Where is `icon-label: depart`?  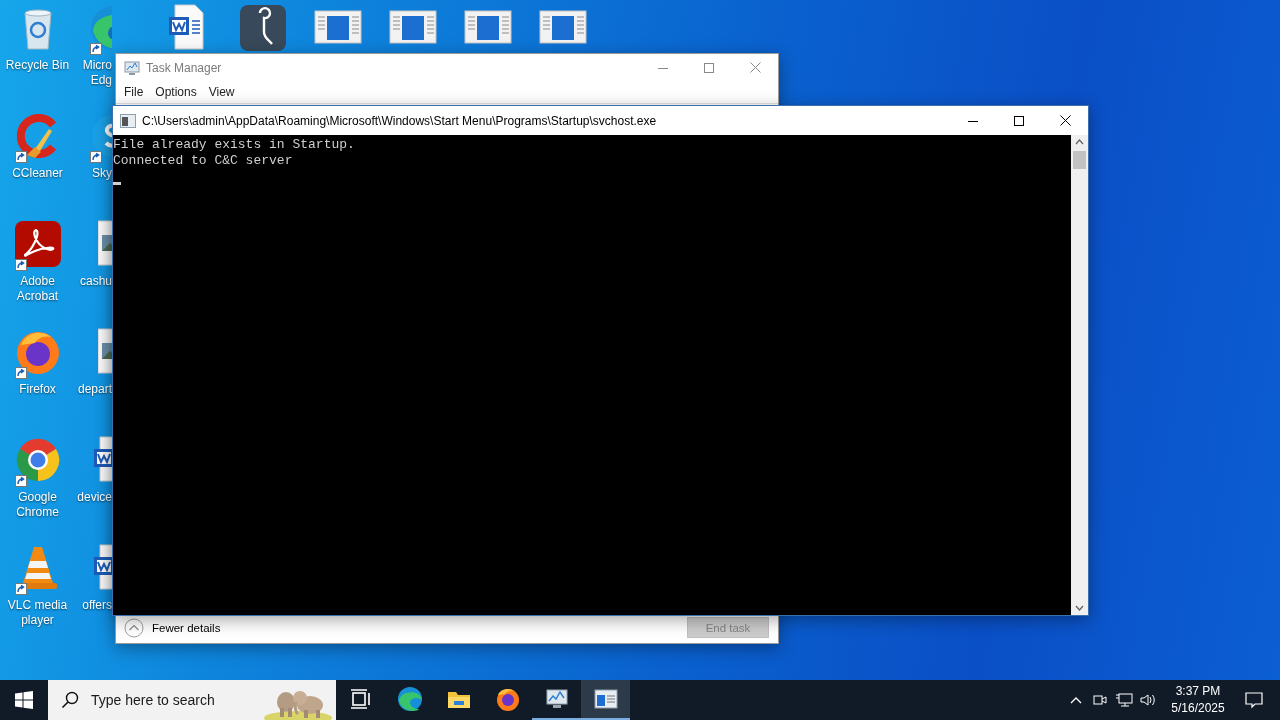 icon-label: depart is located at coordinates (94, 389).